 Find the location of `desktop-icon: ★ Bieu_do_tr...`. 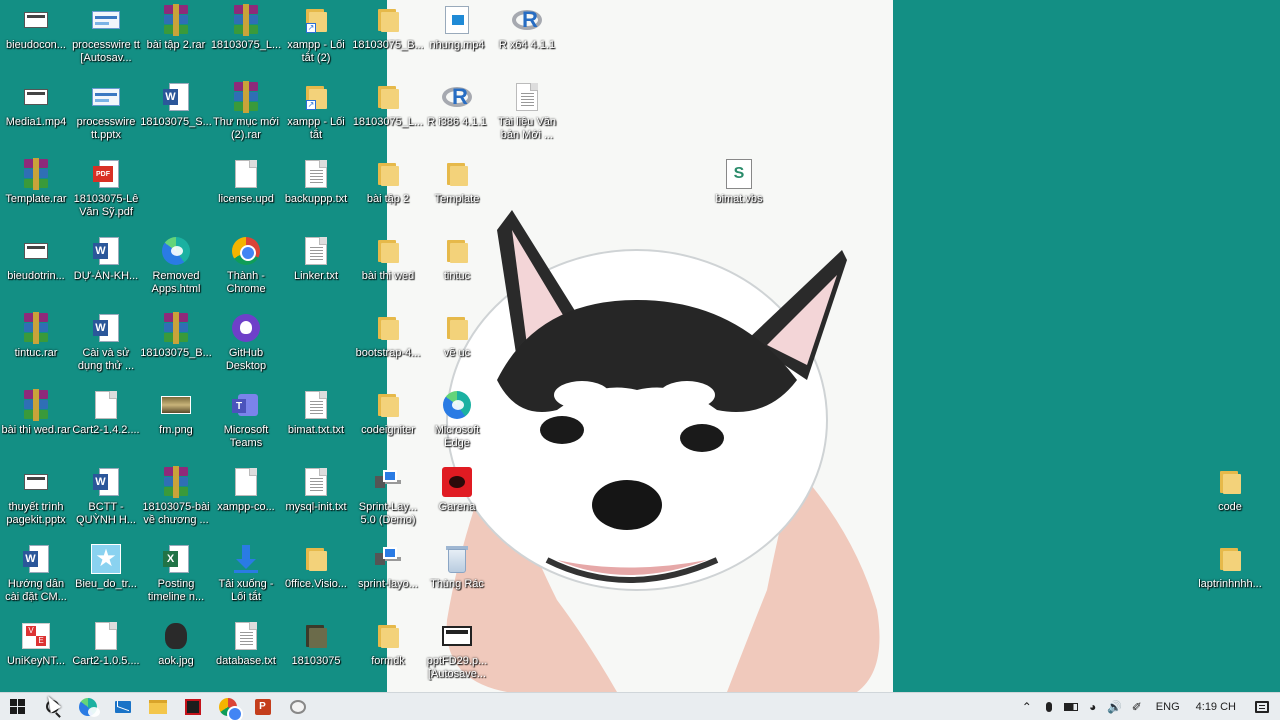

desktop-icon: ★ Bieu_do_tr... is located at coordinates (106, 576).